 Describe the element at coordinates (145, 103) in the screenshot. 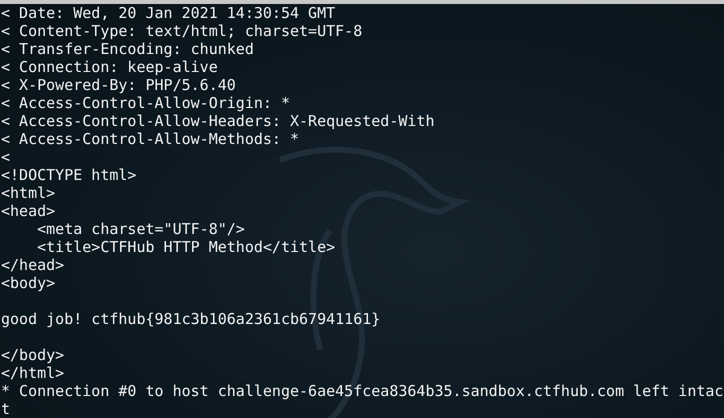

I see `terminal-line: < Access-Control-Allow-Origin: *` at that location.